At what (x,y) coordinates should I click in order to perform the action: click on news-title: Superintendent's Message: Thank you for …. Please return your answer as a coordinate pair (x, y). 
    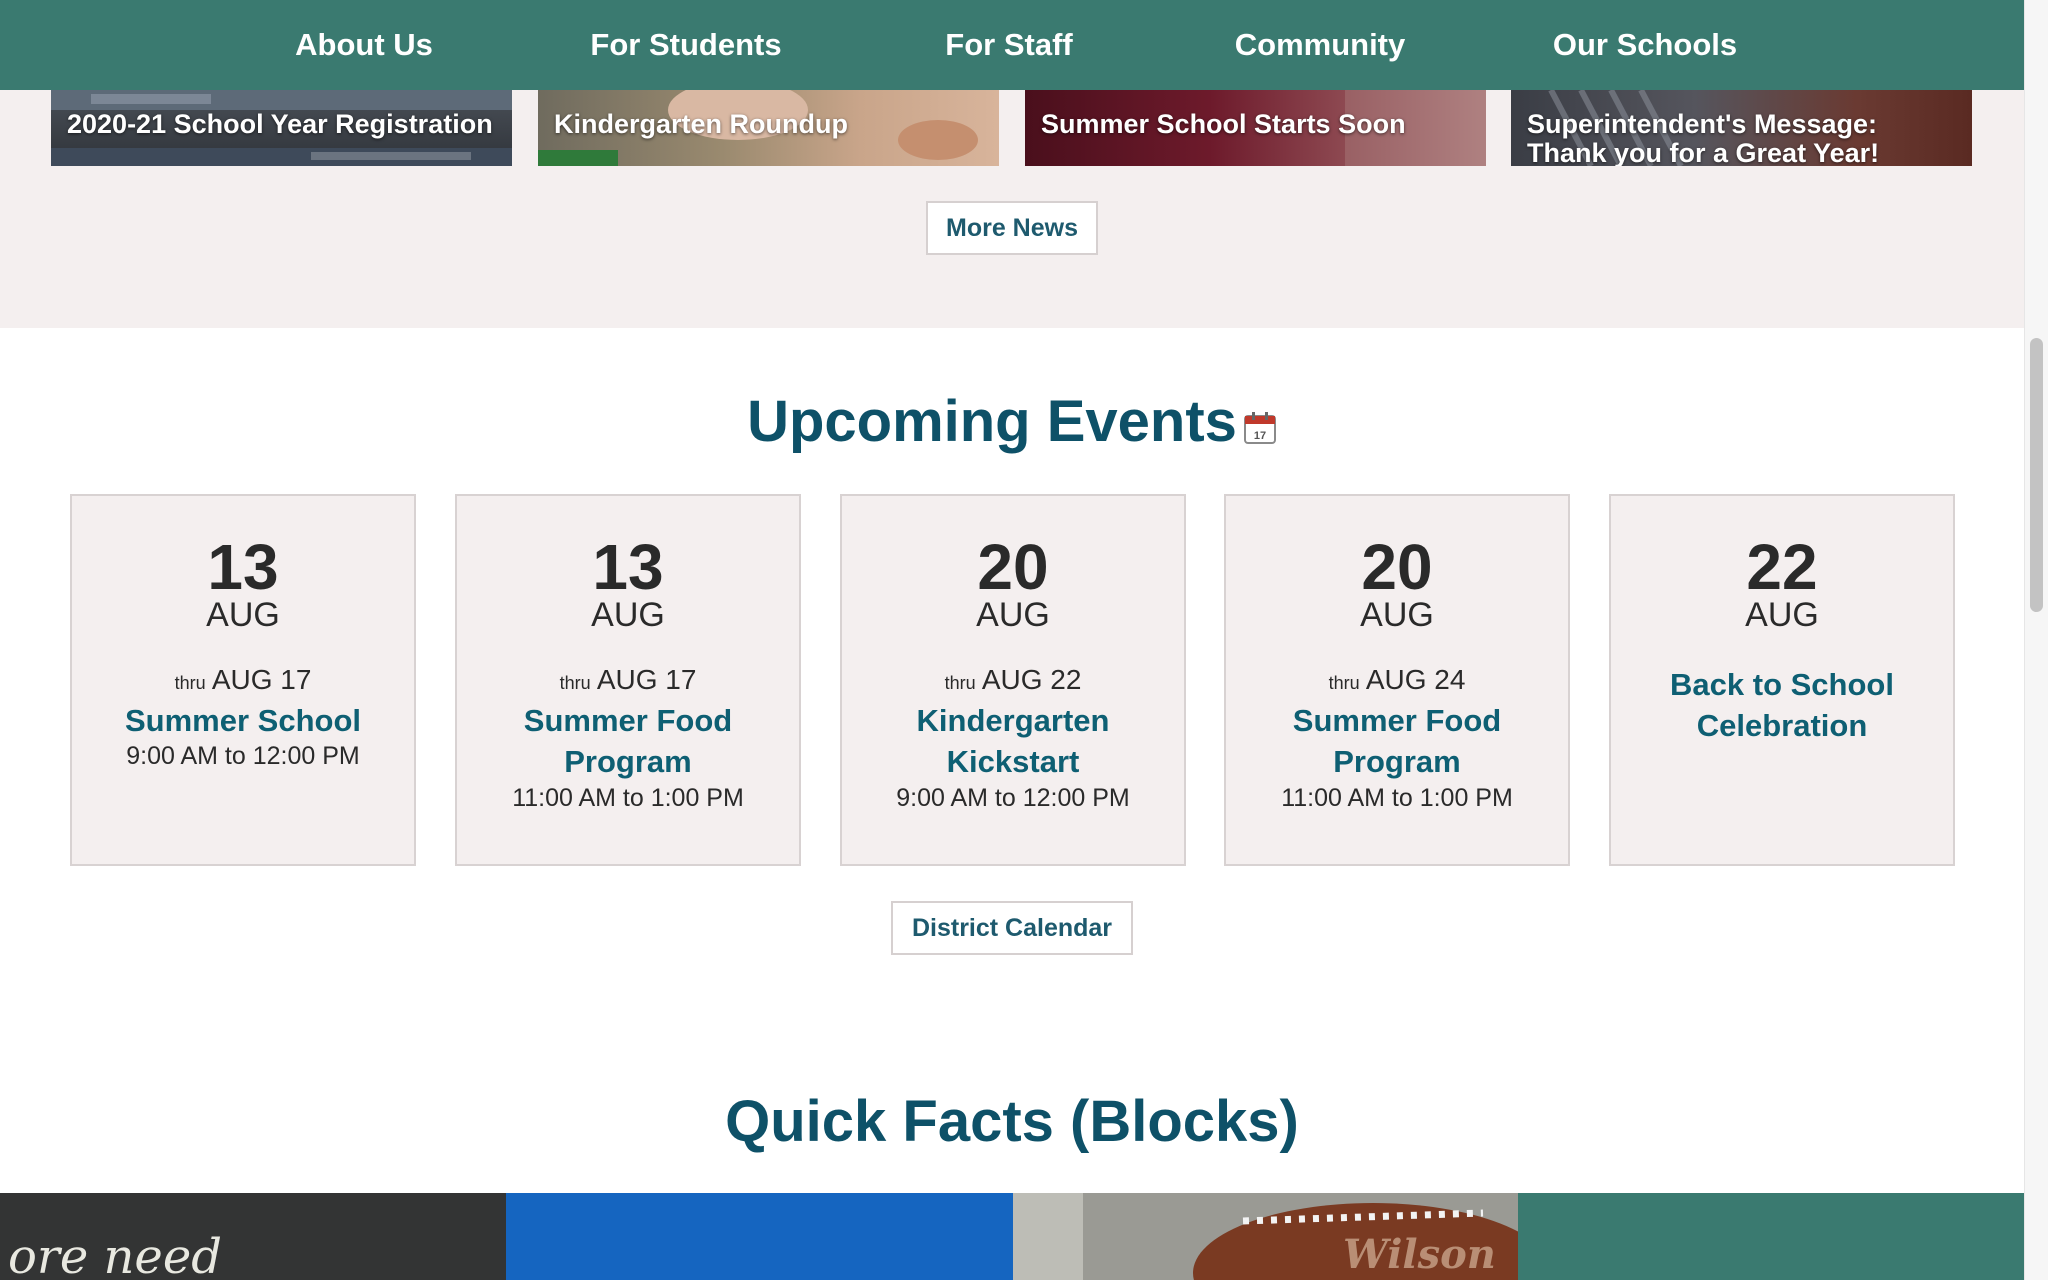
    Looking at the image, I should click on (1744, 138).